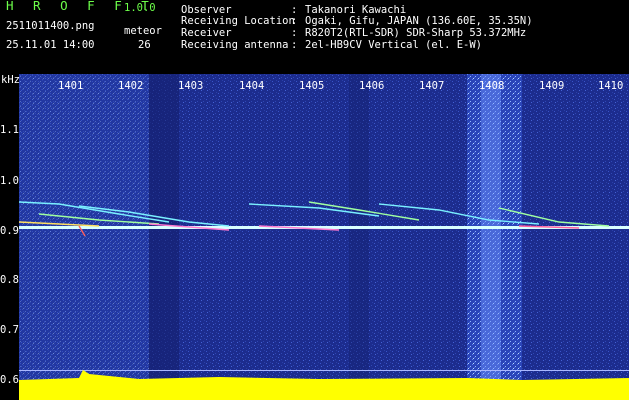  I want to click on frequency-label: 1.1, so click(9, 130).